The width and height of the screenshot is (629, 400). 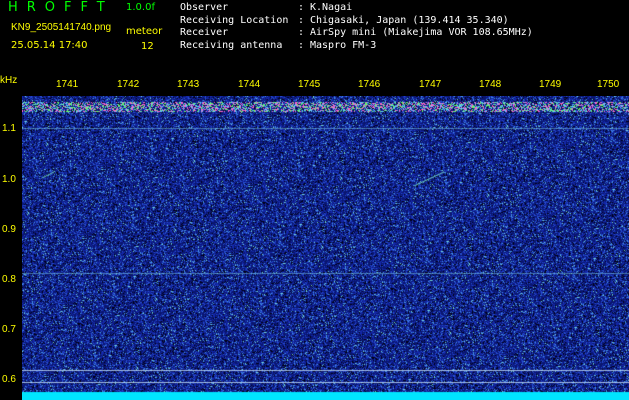 I want to click on freq-tick-label: 1.1, so click(x=9, y=128).